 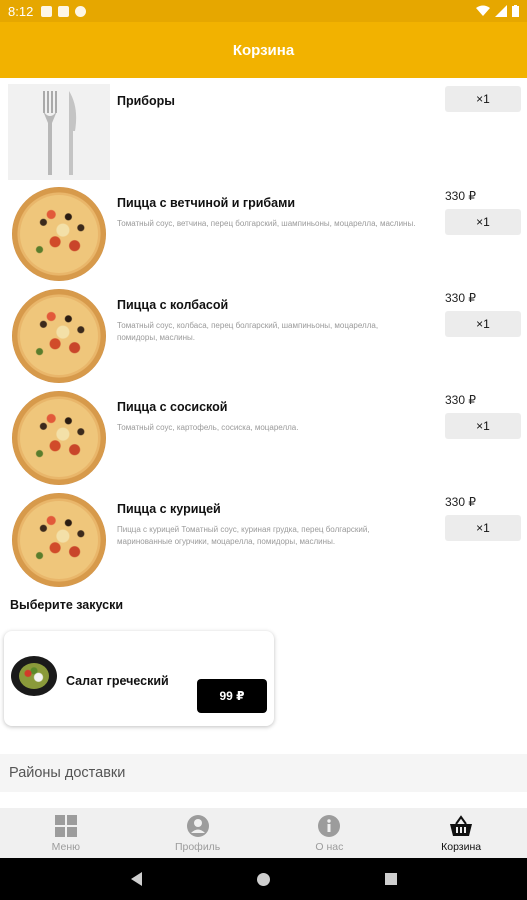 I want to click on snack-name: Салат греческий, so click(x=117, y=681).